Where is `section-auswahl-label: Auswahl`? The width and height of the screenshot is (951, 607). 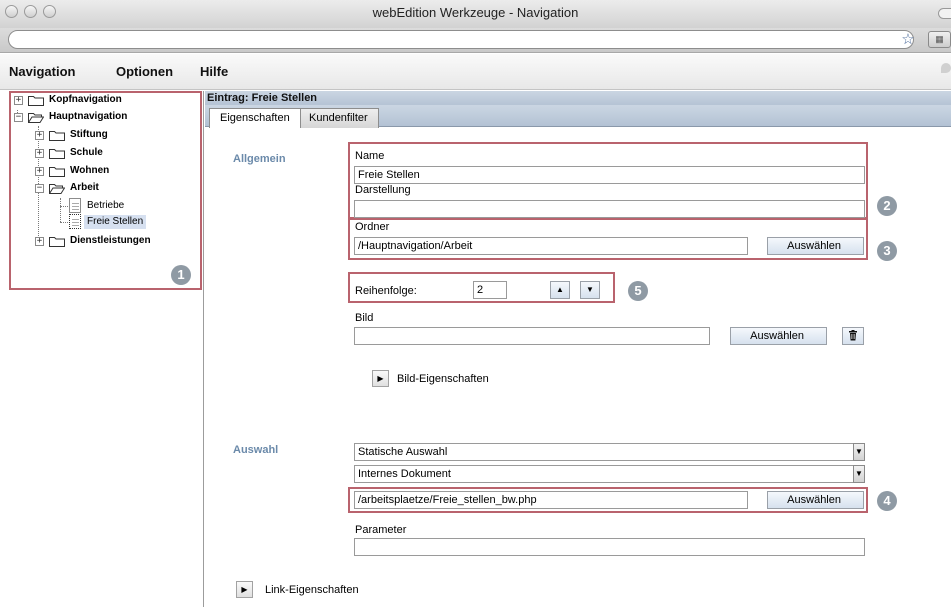
section-auswahl-label: Auswahl is located at coordinates (256, 450).